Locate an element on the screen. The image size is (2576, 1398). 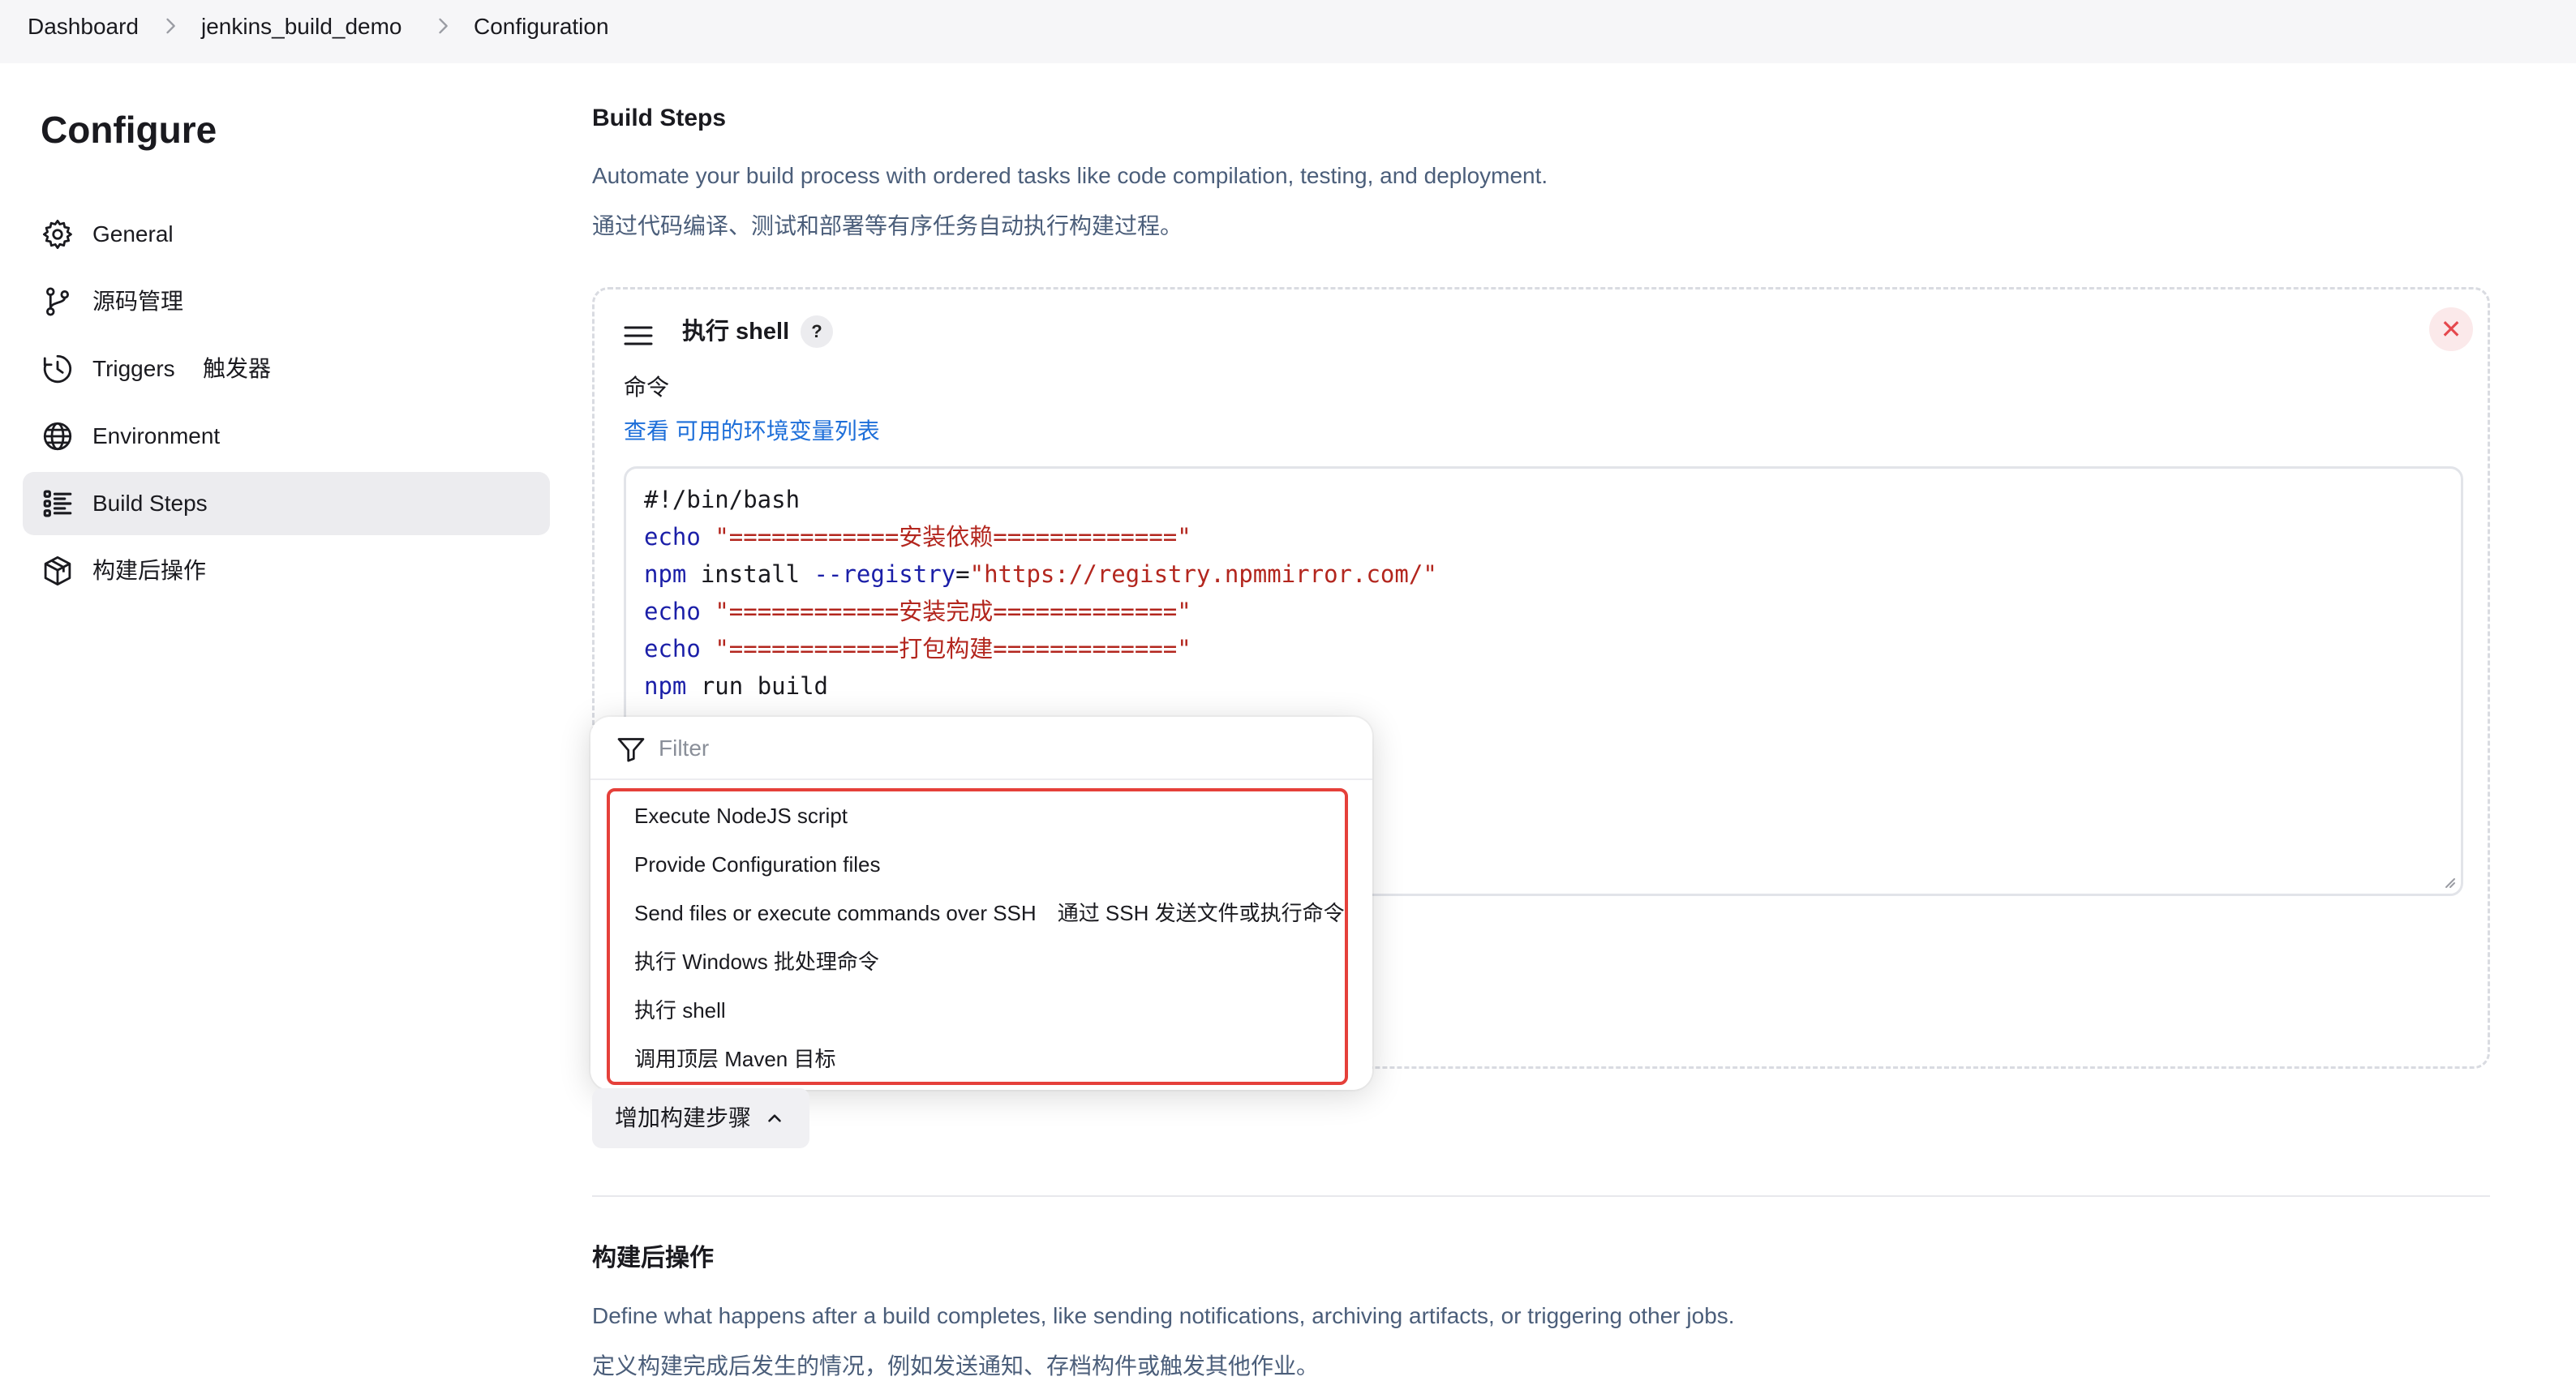
filter-input is located at coordinates (991, 748).